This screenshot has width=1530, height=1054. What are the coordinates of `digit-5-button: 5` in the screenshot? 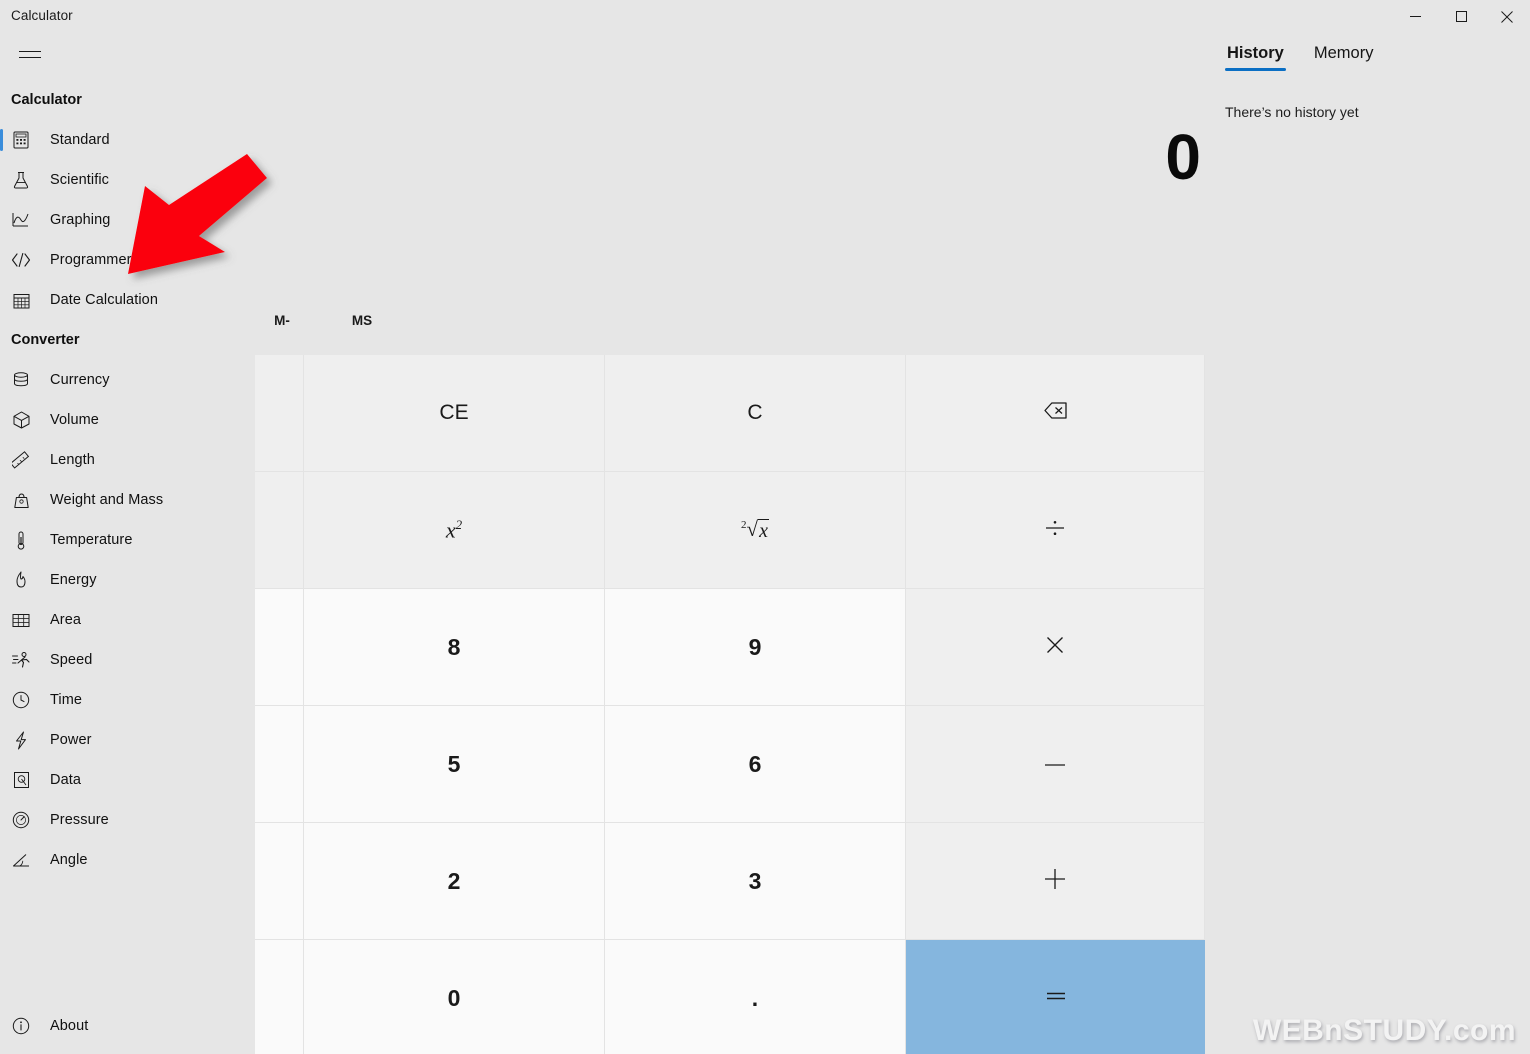 It's located at (454, 764).